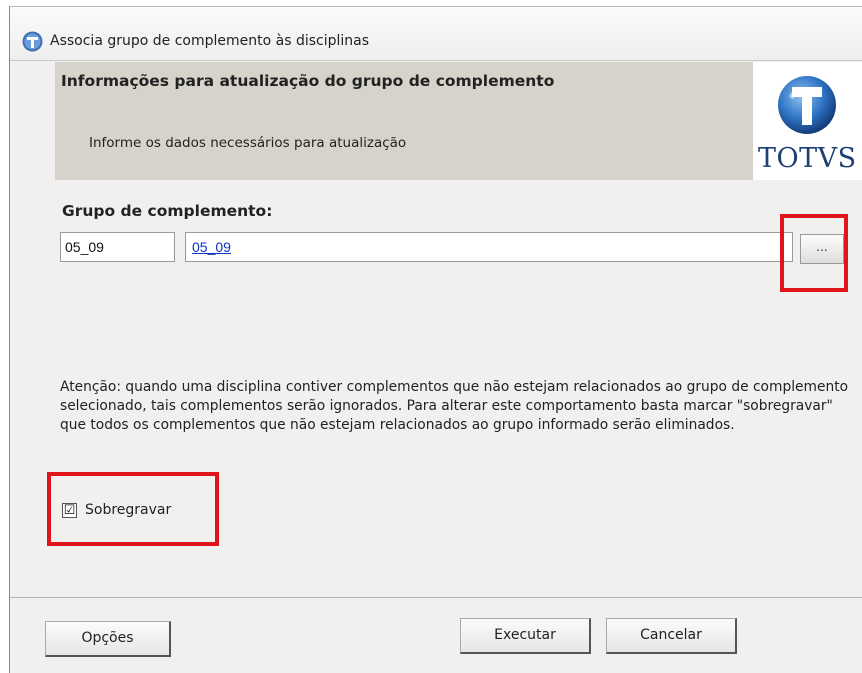  What do you see at coordinates (117, 247) in the screenshot?
I see `group-code-input: 05_09` at bounding box center [117, 247].